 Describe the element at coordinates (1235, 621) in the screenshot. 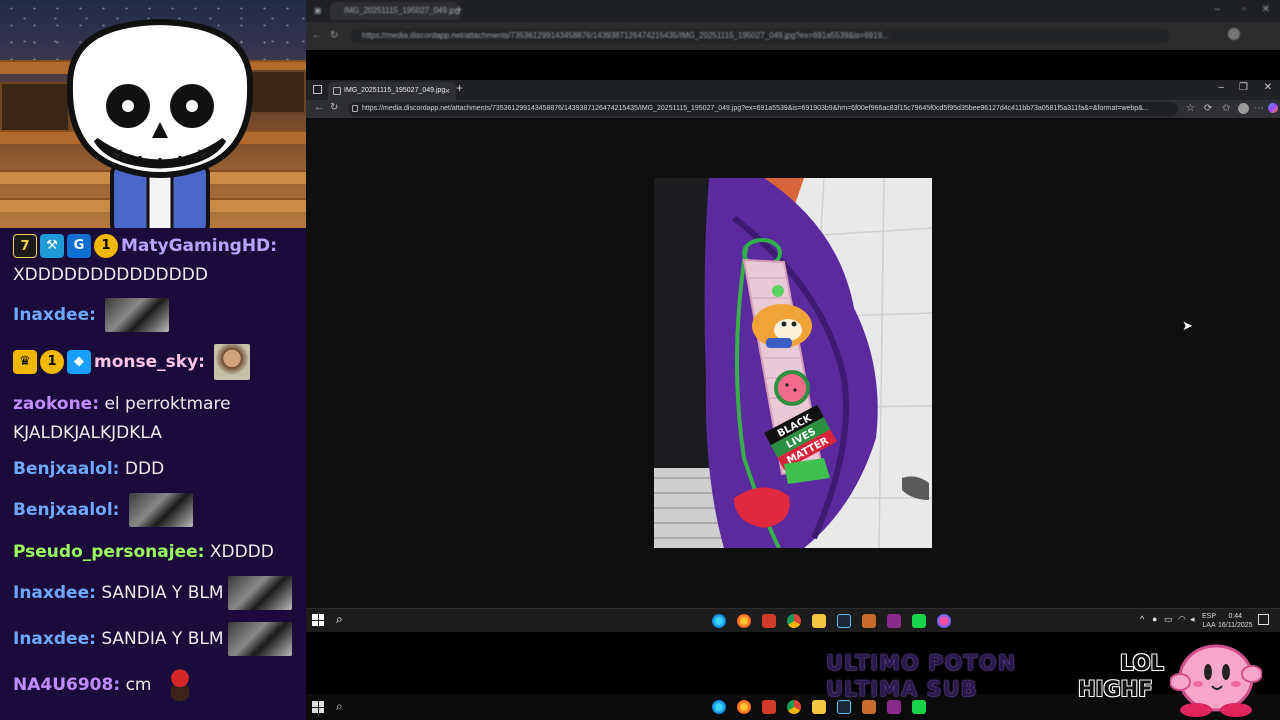

I see `clock: 0:44 16/11/2025` at that location.